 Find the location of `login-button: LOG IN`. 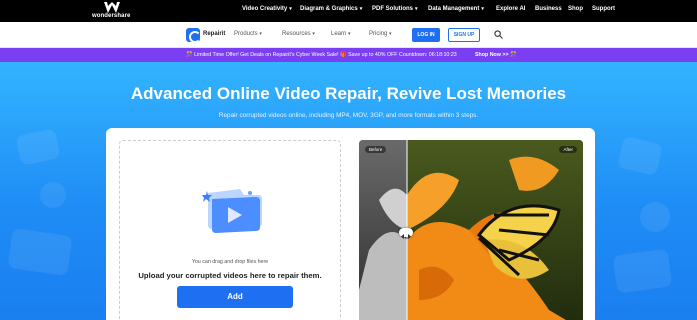

login-button: LOG IN is located at coordinates (426, 35).